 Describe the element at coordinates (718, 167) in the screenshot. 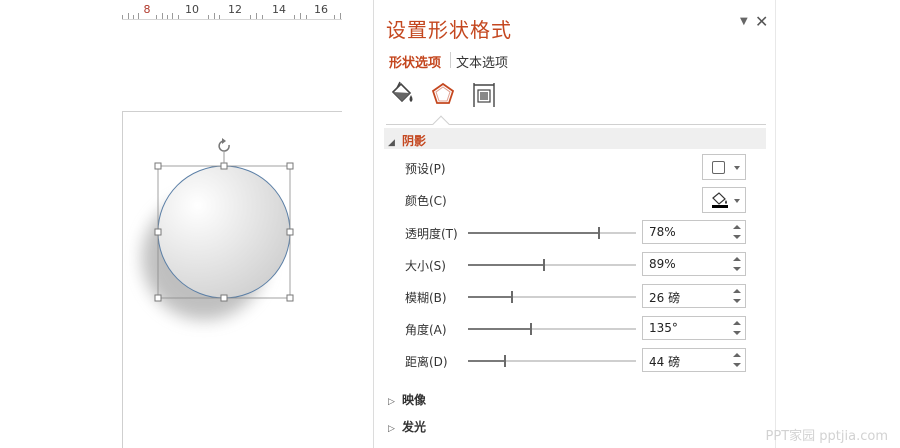

I see `preset-shape-icon` at that location.